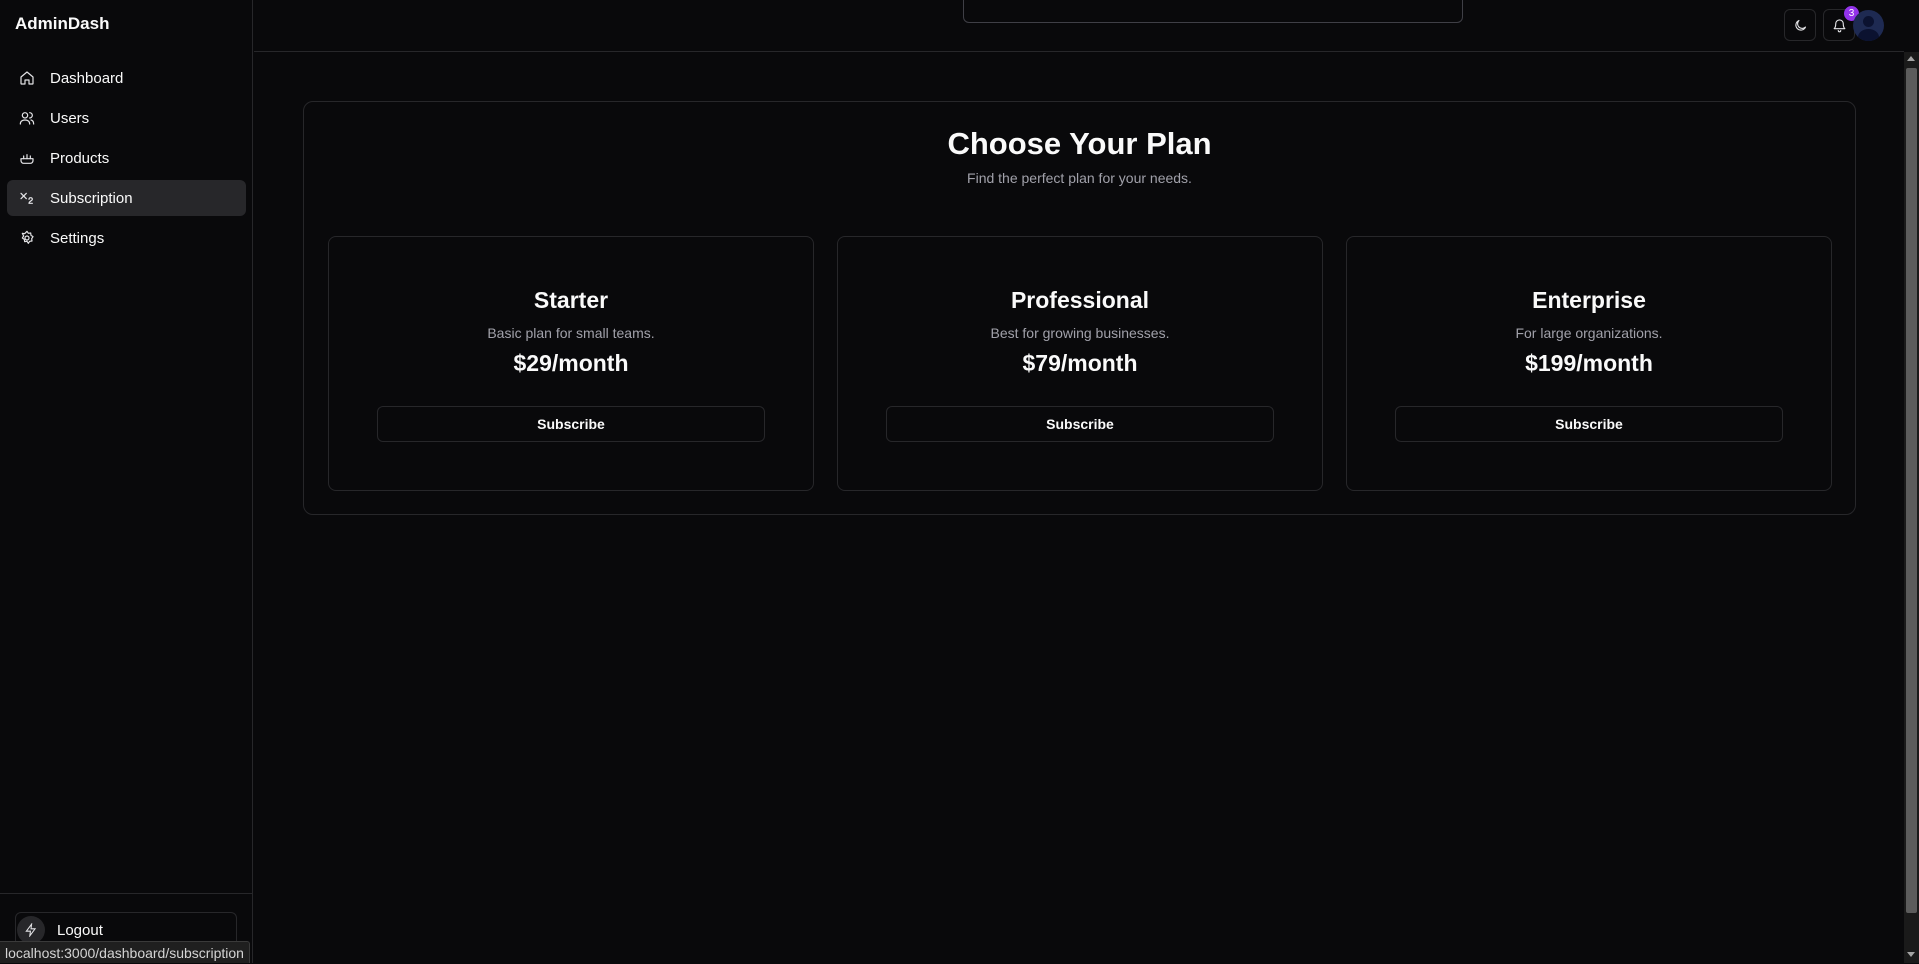 Image resolution: width=1919 pixels, height=964 pixels. I want to click on notifications-button: 3, so click(1841, 23).